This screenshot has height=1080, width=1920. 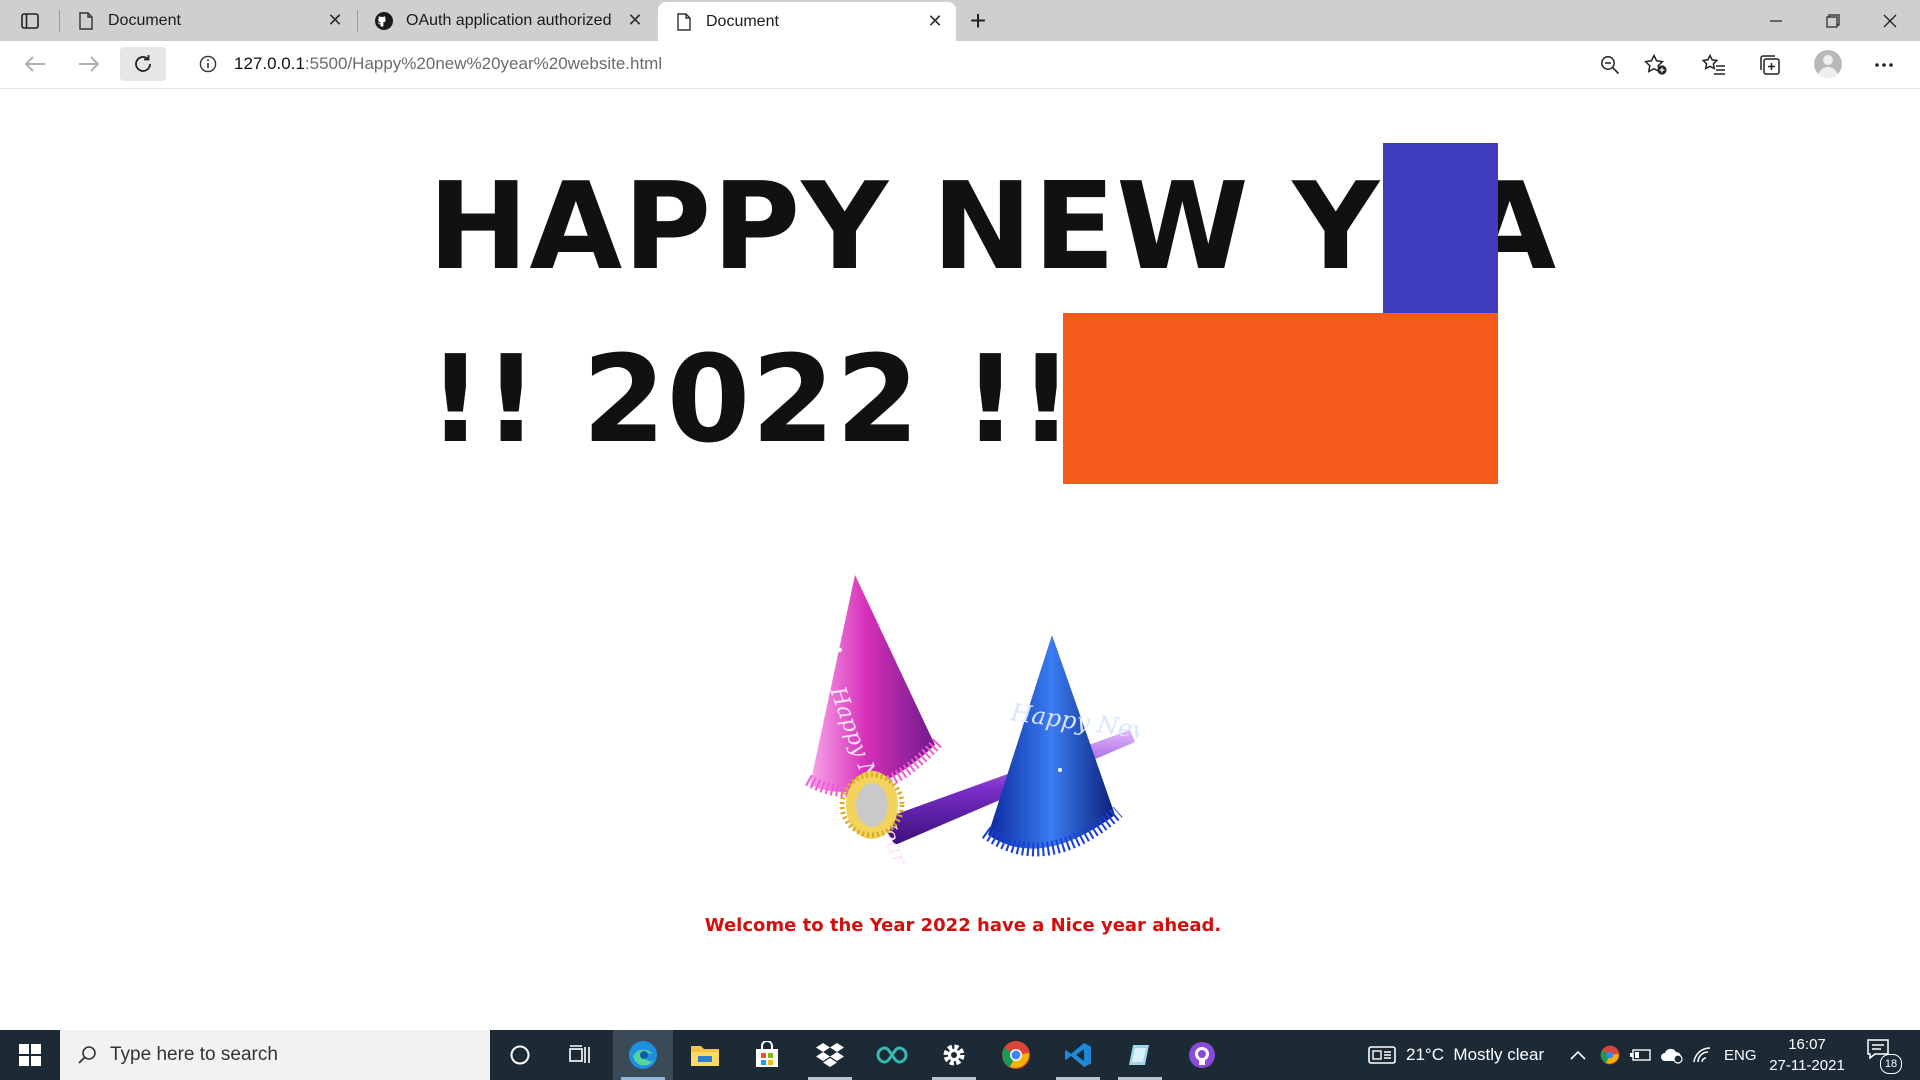 I want to click on cortana-icon, so click(x=520, y=1055).